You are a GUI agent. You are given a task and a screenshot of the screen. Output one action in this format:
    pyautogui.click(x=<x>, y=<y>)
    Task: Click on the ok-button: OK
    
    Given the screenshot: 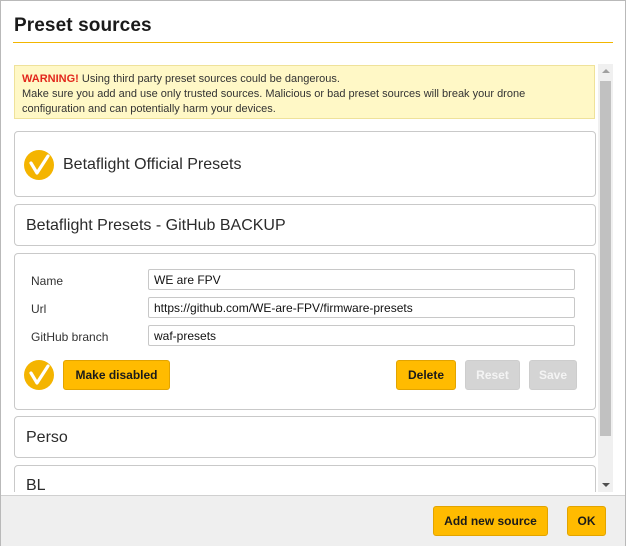 What is the action you would take?
    pyautogui.click(x=586, y=521)
    